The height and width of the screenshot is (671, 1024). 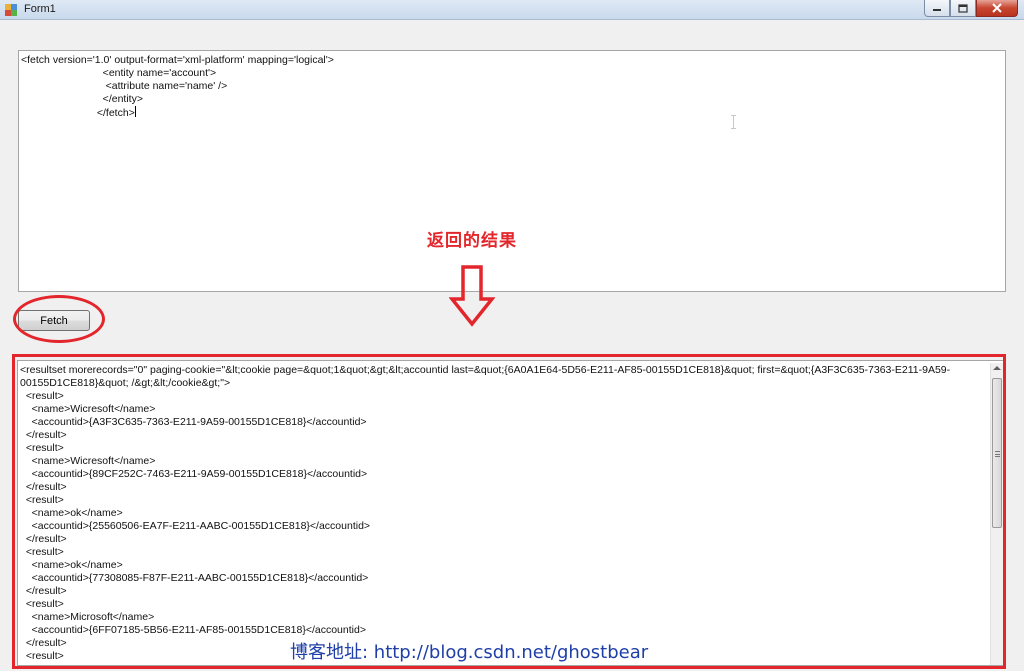 I want to click on query-line: <entity name='account'>, so click(x=119, y=73).